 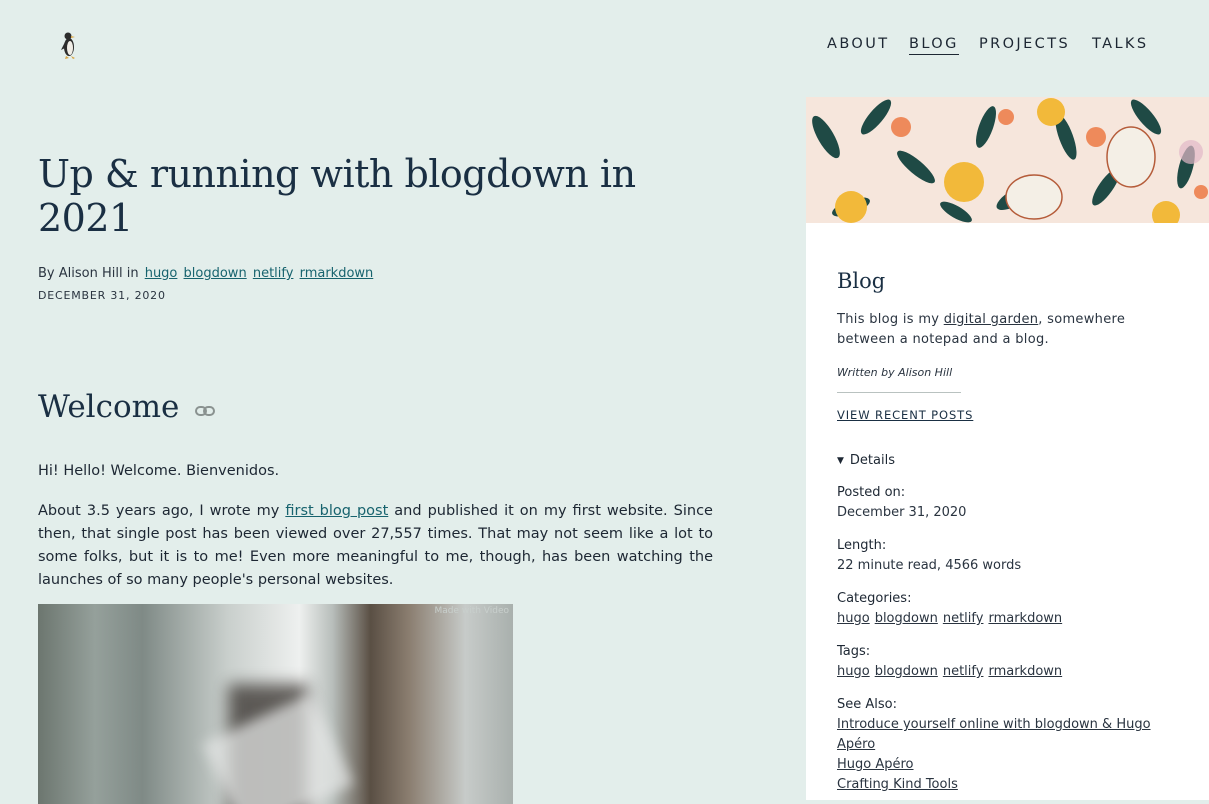 What do you see at coordinates (858, 44) in the screenshot?
I see `nav-about: ABOUT` at bounding box center [858, 44].